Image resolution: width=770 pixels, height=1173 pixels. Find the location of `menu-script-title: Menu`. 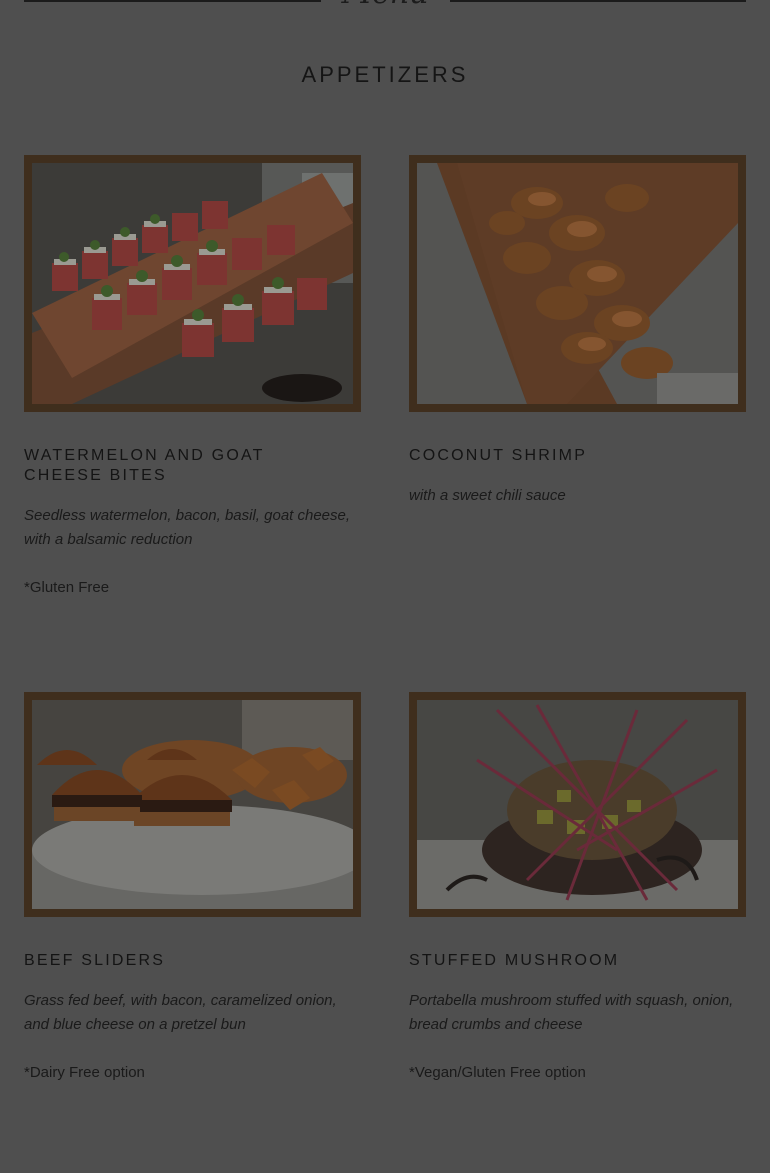

menu-script-title: Menu is located at coordinates (385, 4).